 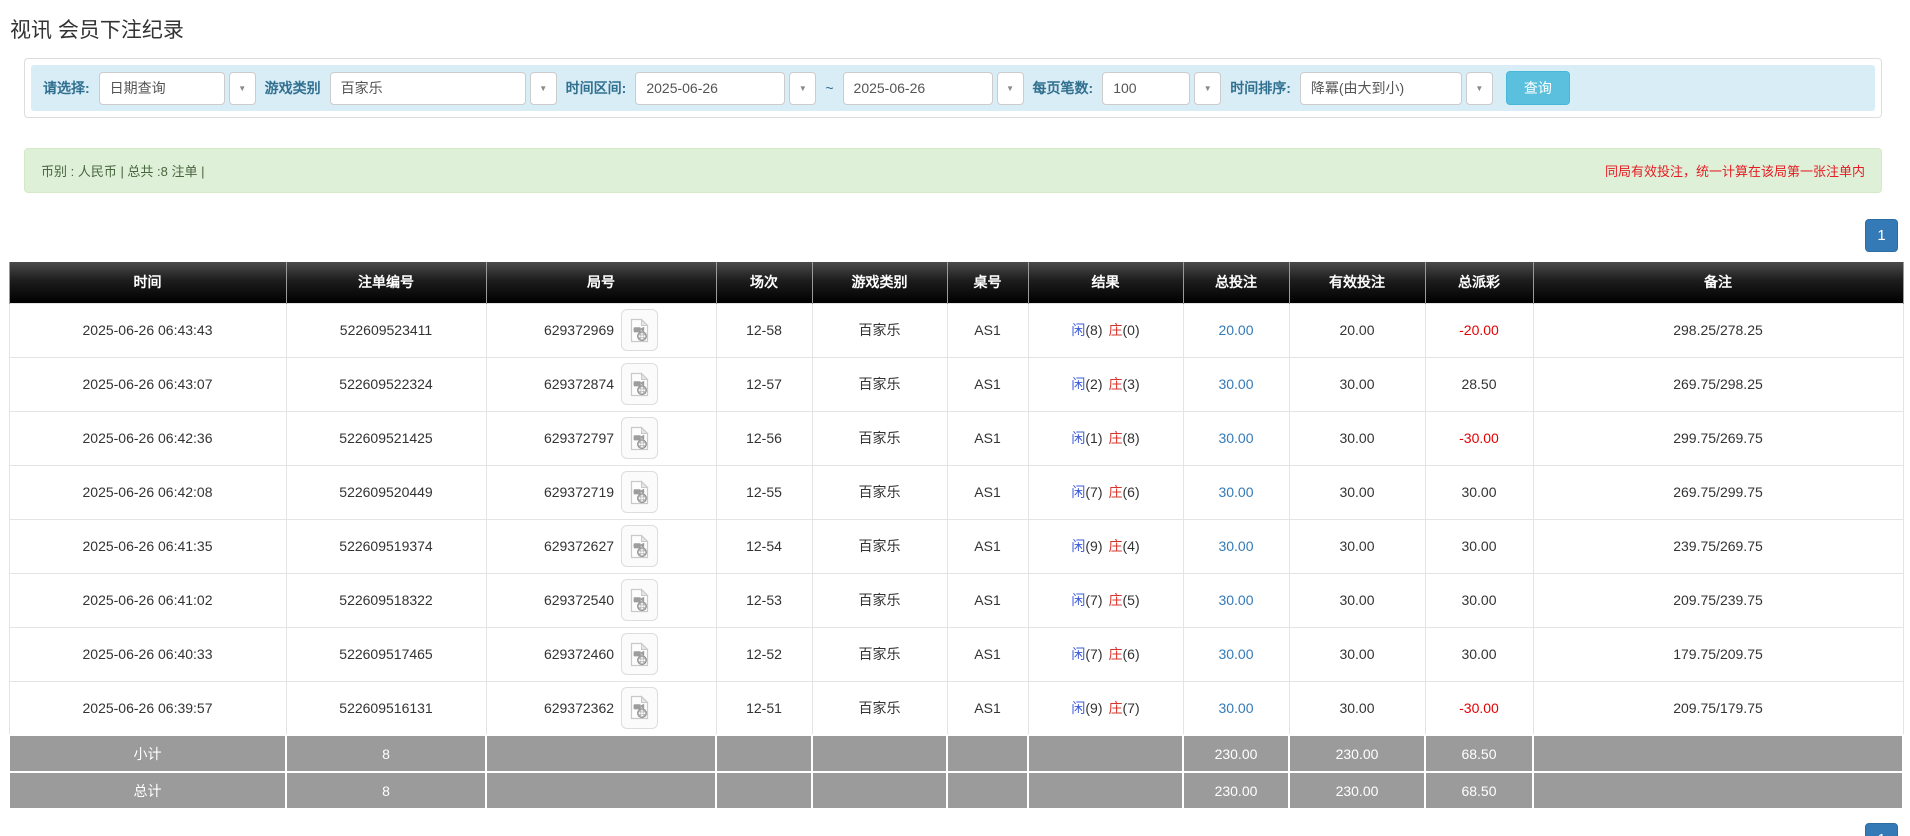 I want to click on per-page-dropdown-button: ▼, so click(x=1208, y=88).